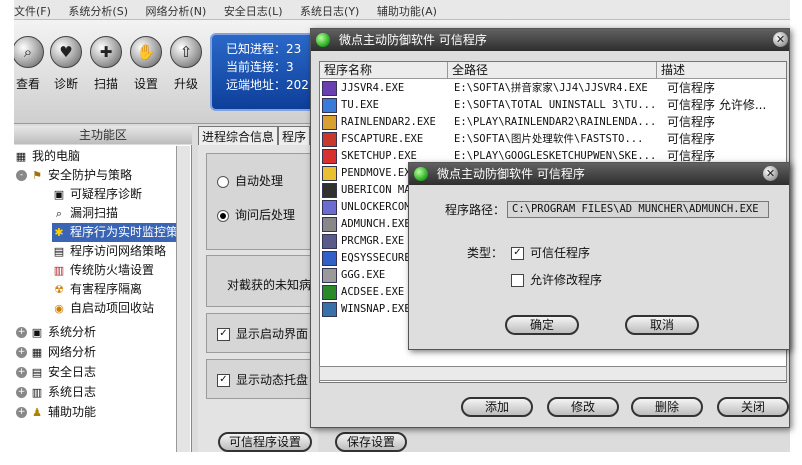 This screenshot has height=465, width=802. Describe the element at coordinates (176, 9) in the screenshot. I see `menu-network-analysis: 网络分析(N)` at that location.